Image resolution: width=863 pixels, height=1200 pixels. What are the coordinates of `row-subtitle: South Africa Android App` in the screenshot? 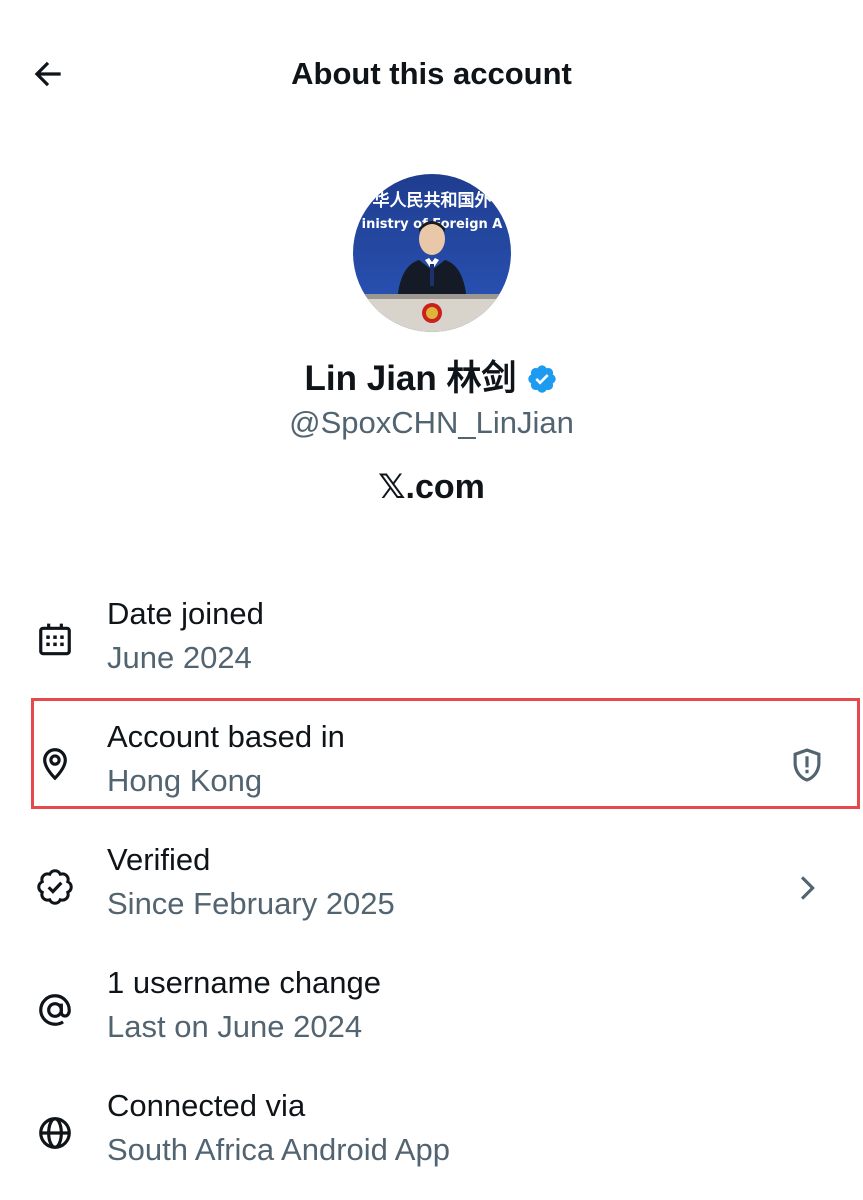 It's located at (278, 1149).